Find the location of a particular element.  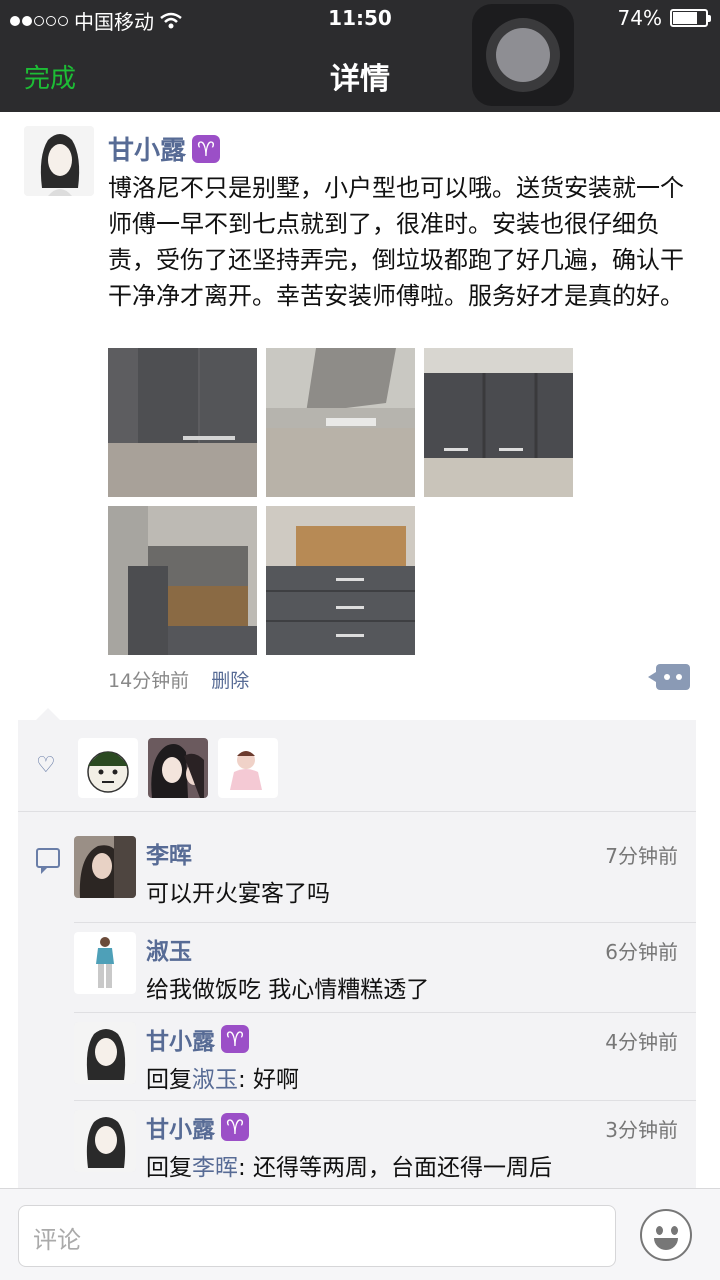

commenter-name: 淑玉 is located at coordinates (169, 949).